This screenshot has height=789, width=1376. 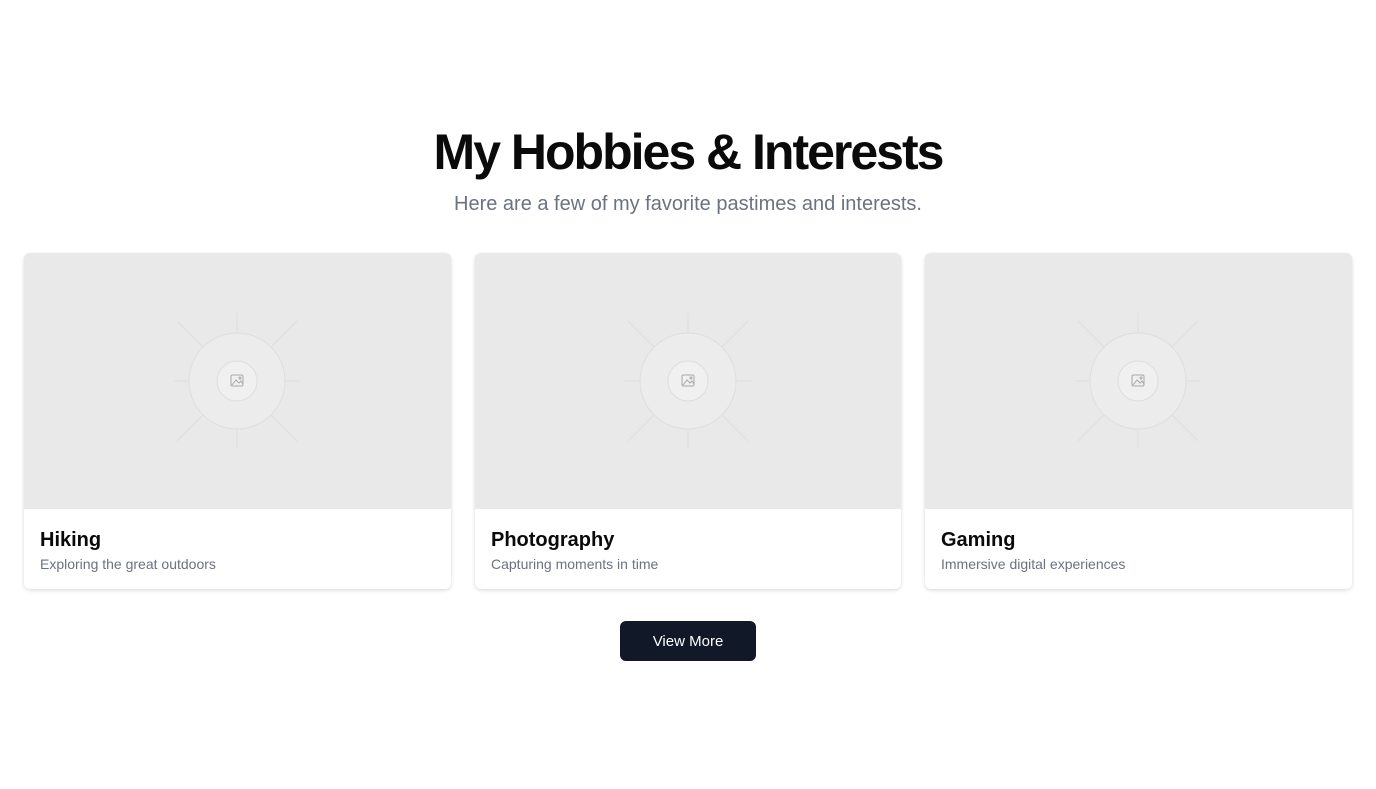 What do you see at coordinates (128, 564) in the screenshot?
I see `card-description: Exploring the great outdoors` at bounding box center [128, 564].